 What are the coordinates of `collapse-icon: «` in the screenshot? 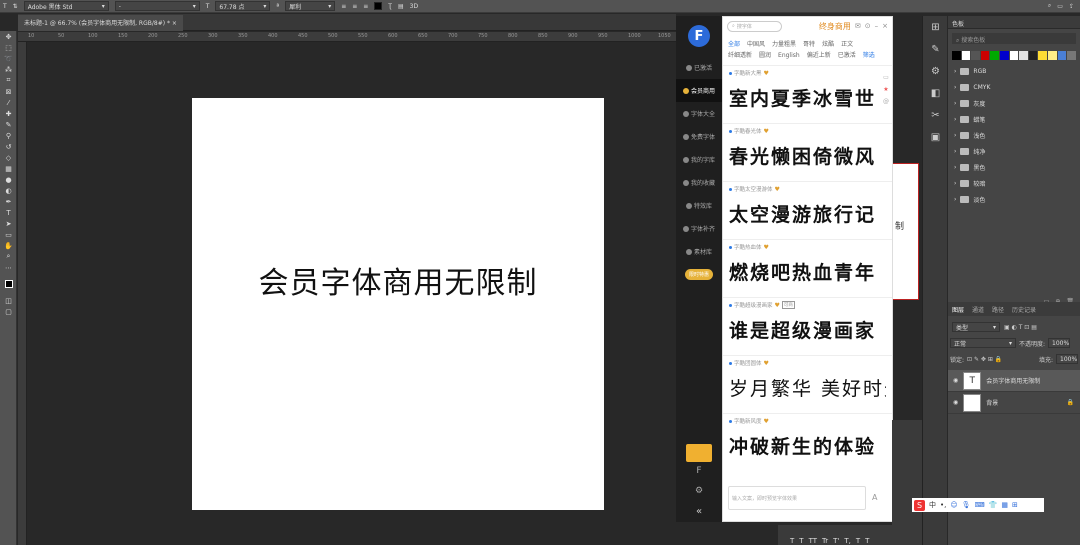 It's located at (699, 511).